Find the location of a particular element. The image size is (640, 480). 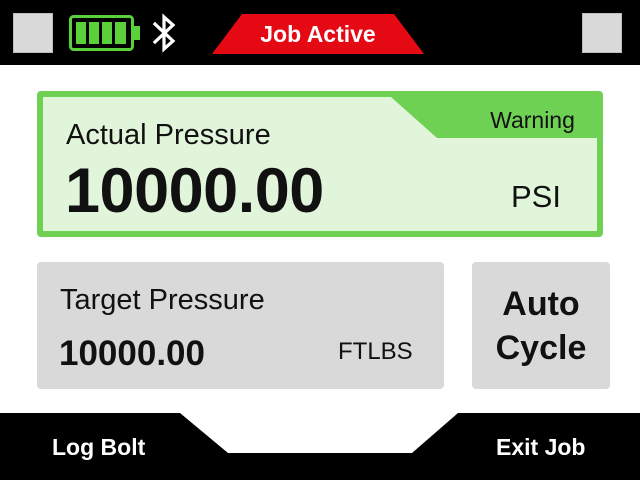

target-pressure-value: 10000.00 is located at coordinates (132, 353).